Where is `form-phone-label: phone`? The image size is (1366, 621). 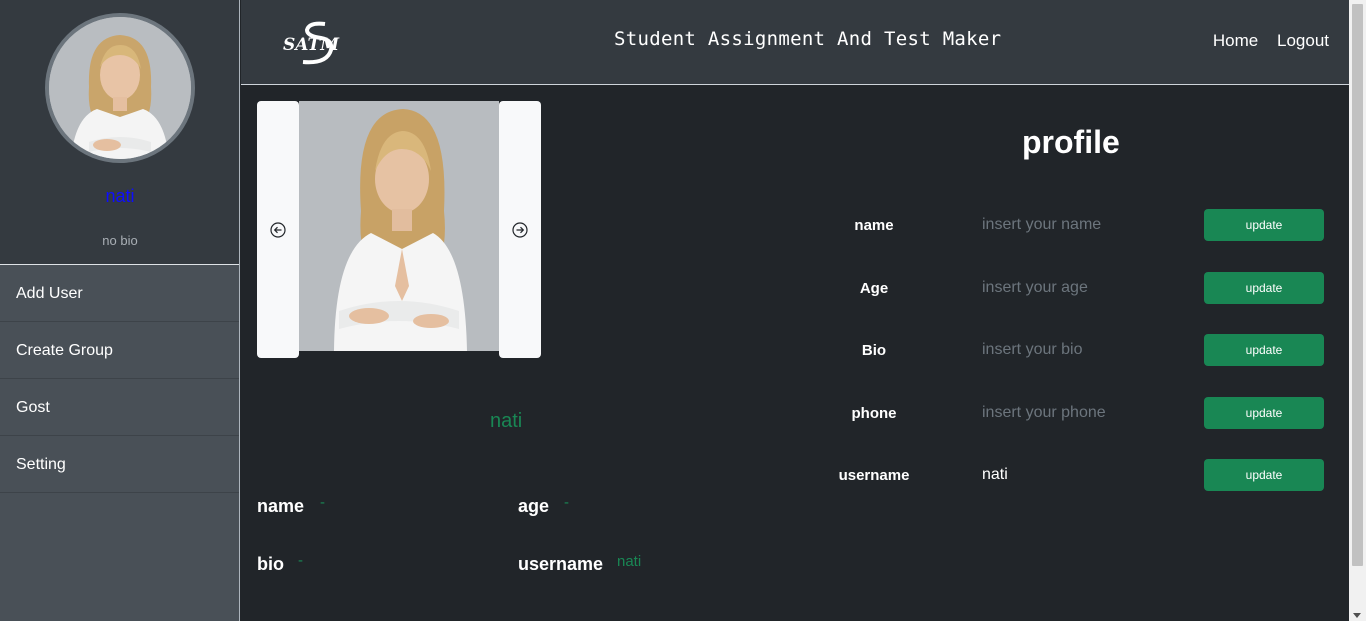
form-phone-label: phone is located at coordinates (874, 413).